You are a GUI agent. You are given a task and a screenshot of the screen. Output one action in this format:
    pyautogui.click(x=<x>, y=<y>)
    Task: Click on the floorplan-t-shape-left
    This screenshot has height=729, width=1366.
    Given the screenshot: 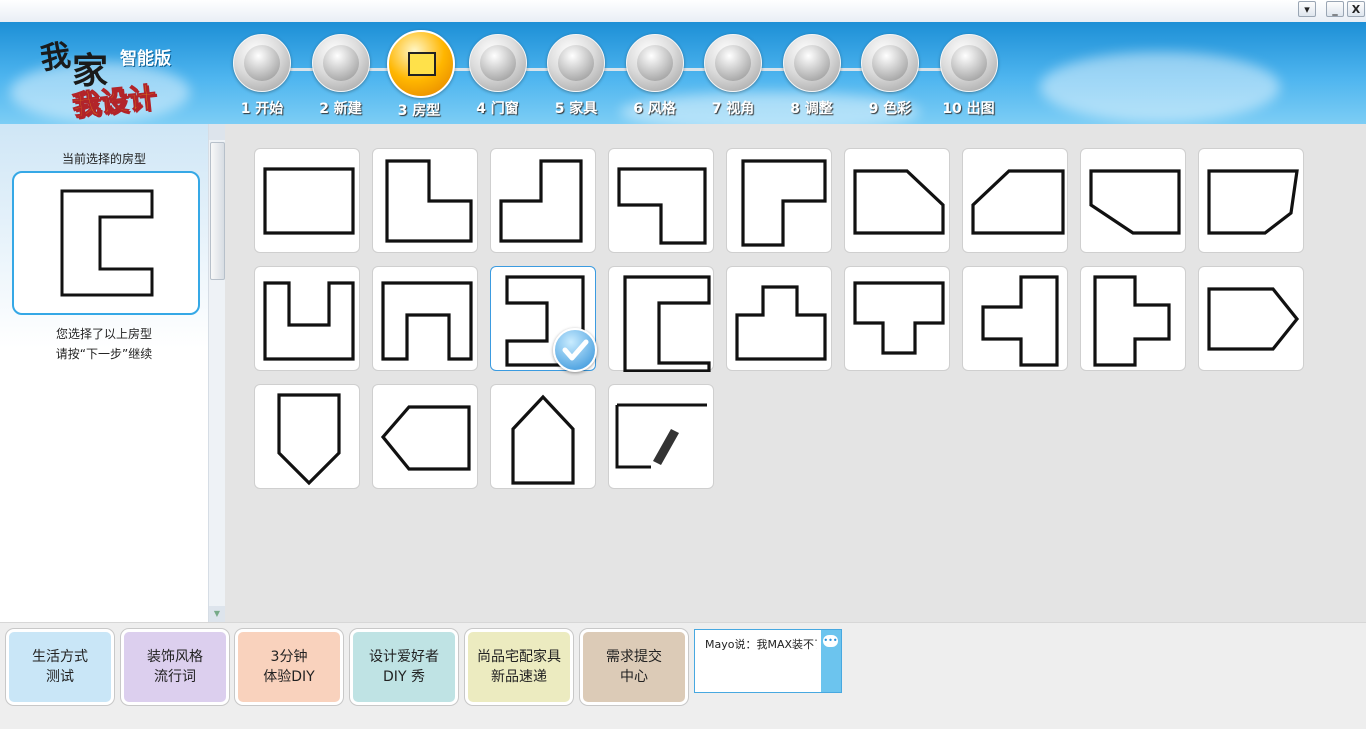 What is the action you would take?
    pyautogui.click(x=1015, y=318)
    